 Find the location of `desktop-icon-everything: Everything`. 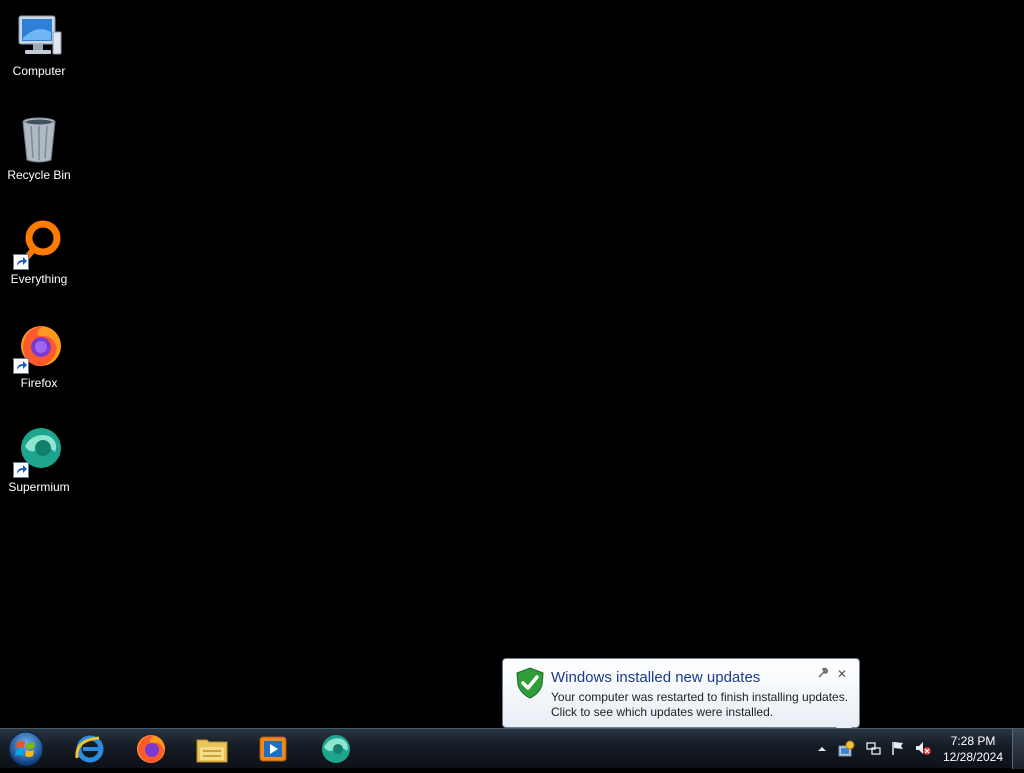

desktop-icon-everything: Everything is located at coordinates (39, 255).